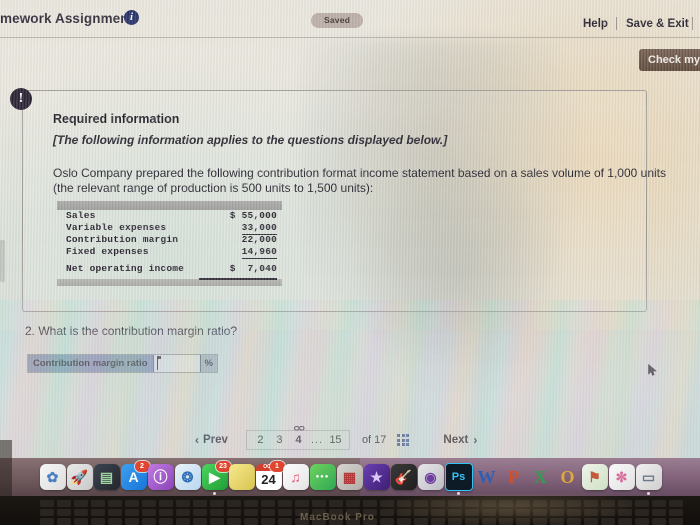 The image size is (700, 525). I want to click on outlook-icon: O, so click(568, 477).